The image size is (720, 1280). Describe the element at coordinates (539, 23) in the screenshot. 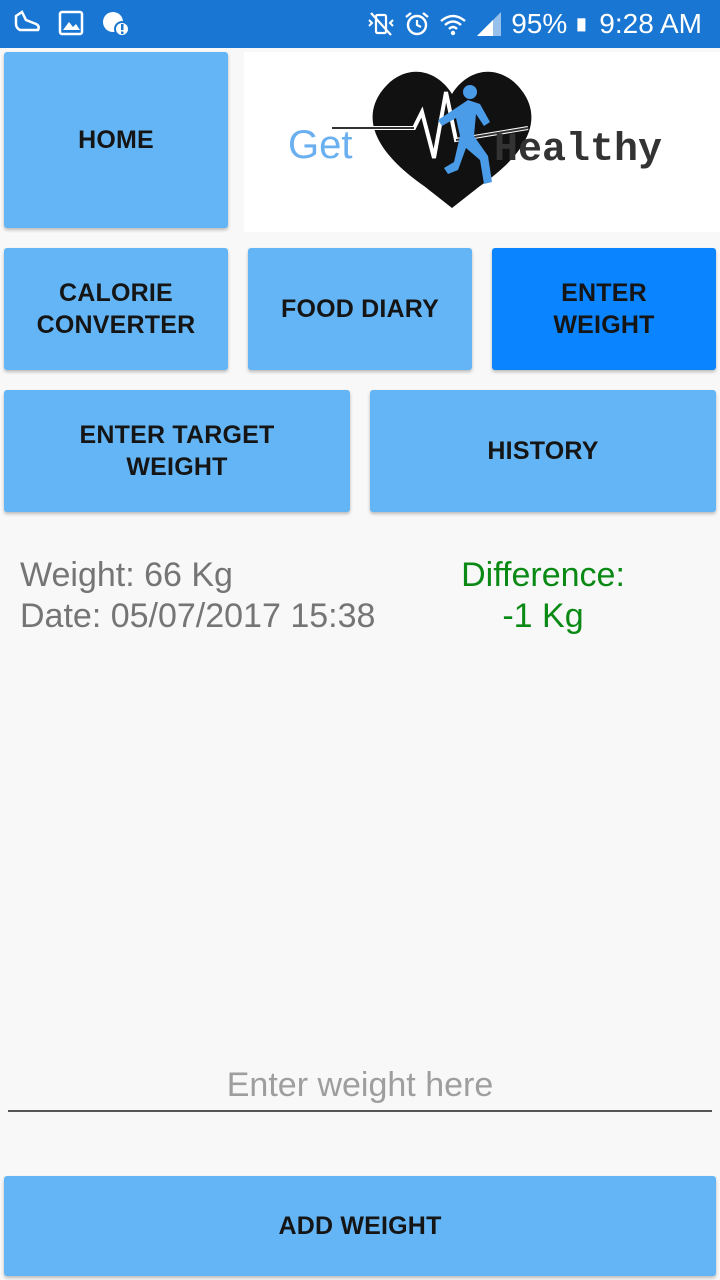

I see `battery-percent: 95%` at that location.